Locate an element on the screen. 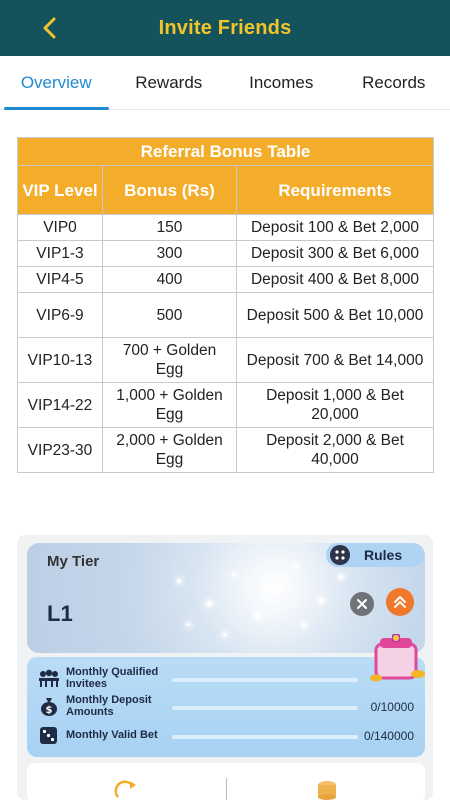 Image resolution: width=450 pixels, height=800 pixels. money-bag-icon: $ is located at coordinates (49, 706).